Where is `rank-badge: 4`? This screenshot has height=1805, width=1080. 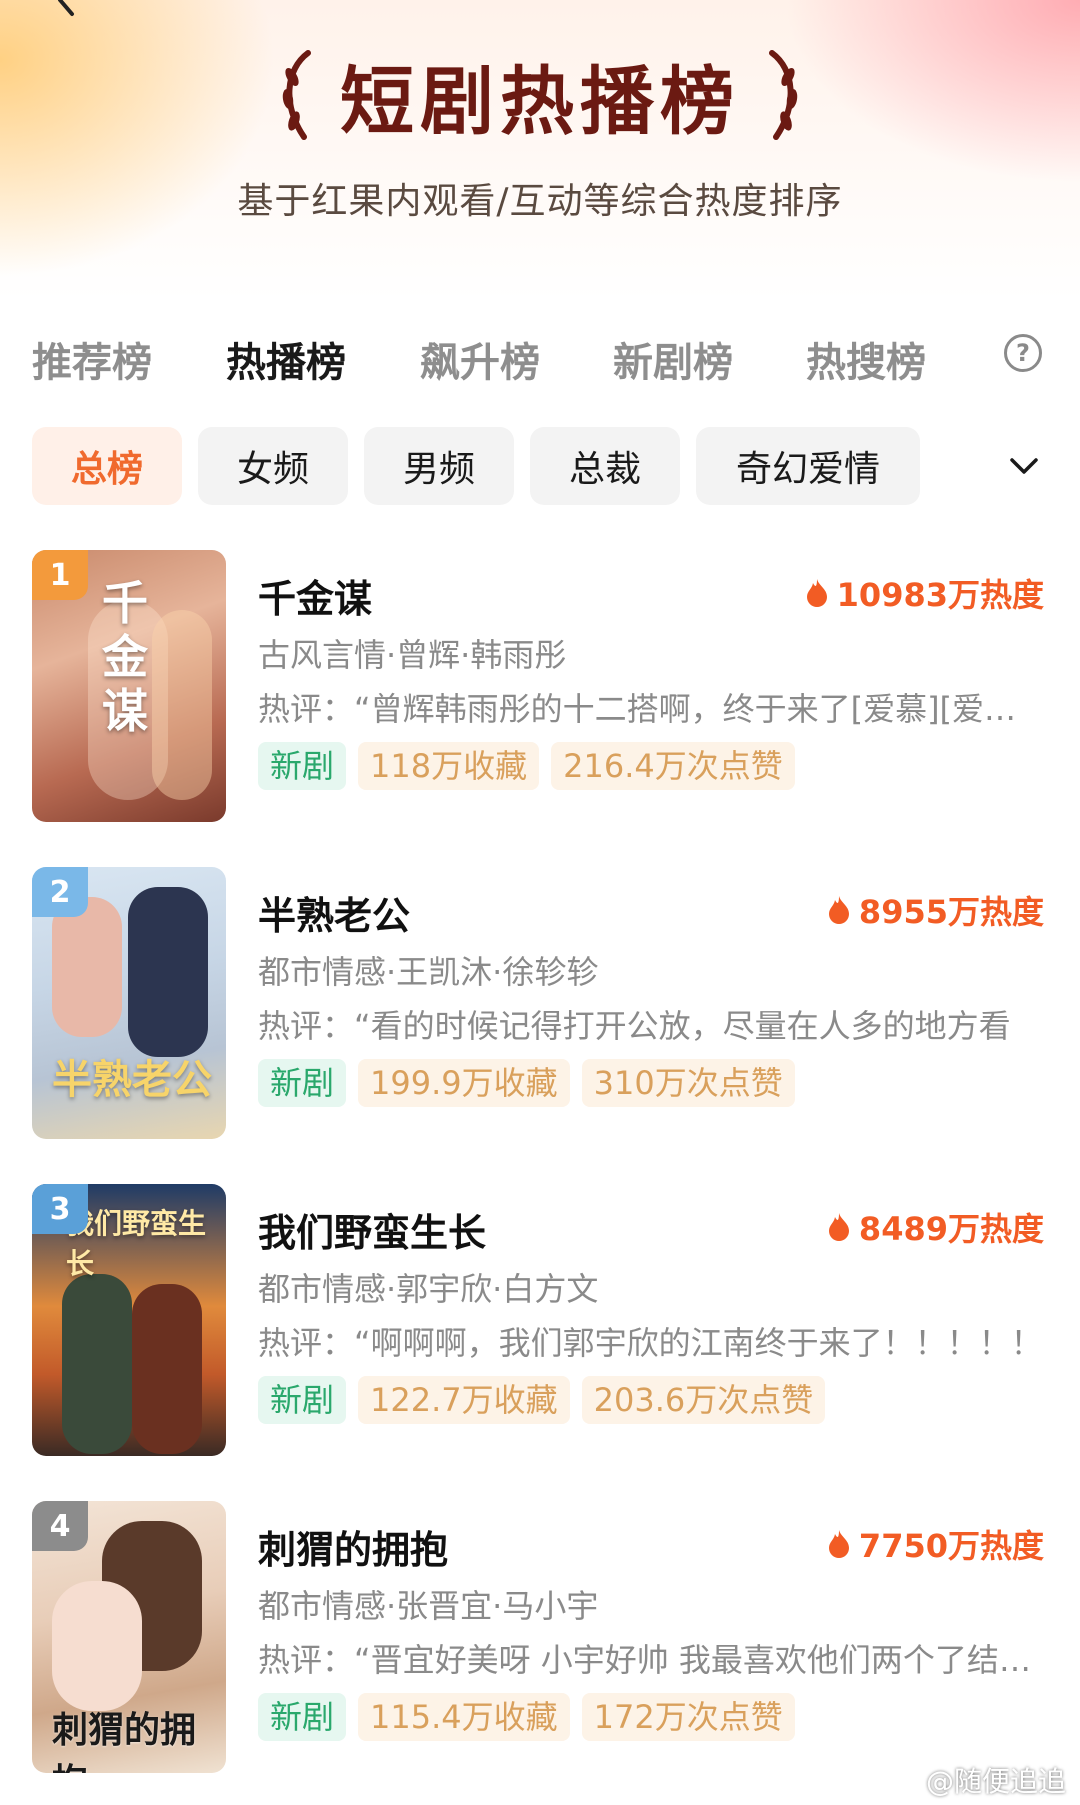 rank-badge: 4 is located at coordinates (60, 1526).